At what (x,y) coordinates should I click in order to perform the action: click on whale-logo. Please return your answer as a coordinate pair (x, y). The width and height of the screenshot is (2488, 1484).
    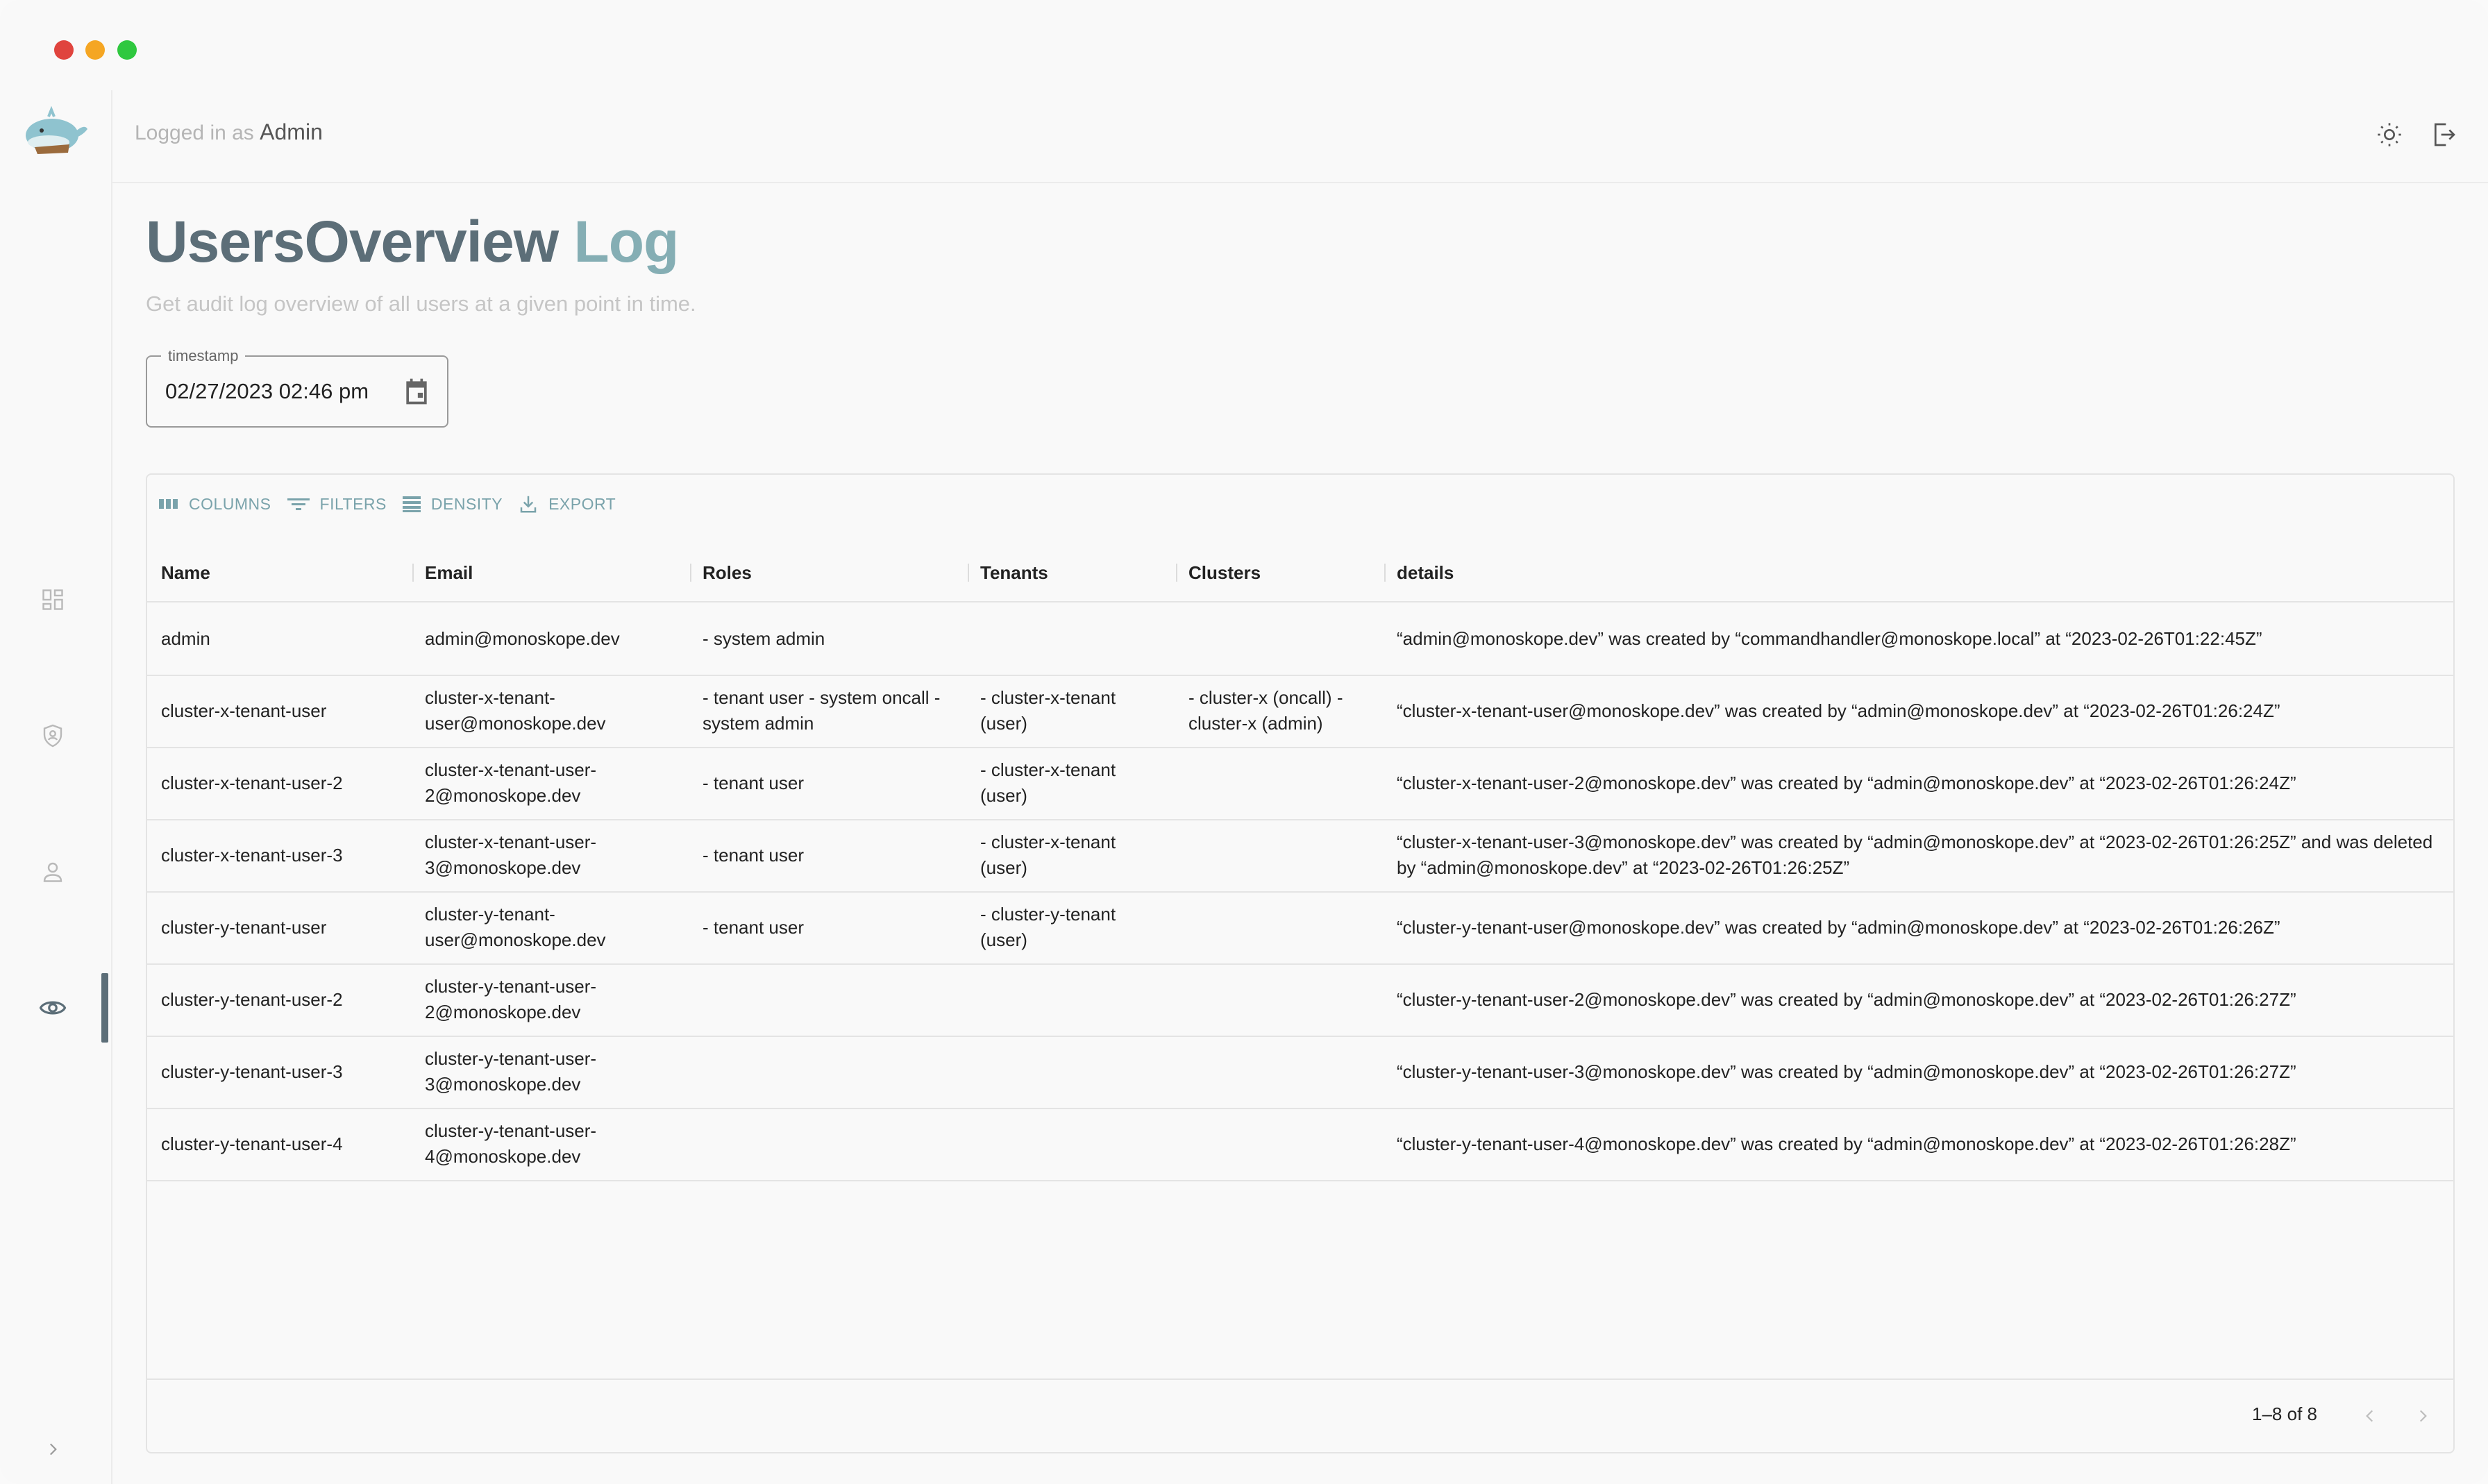
    Looking at the image, I should click on (56, 132).